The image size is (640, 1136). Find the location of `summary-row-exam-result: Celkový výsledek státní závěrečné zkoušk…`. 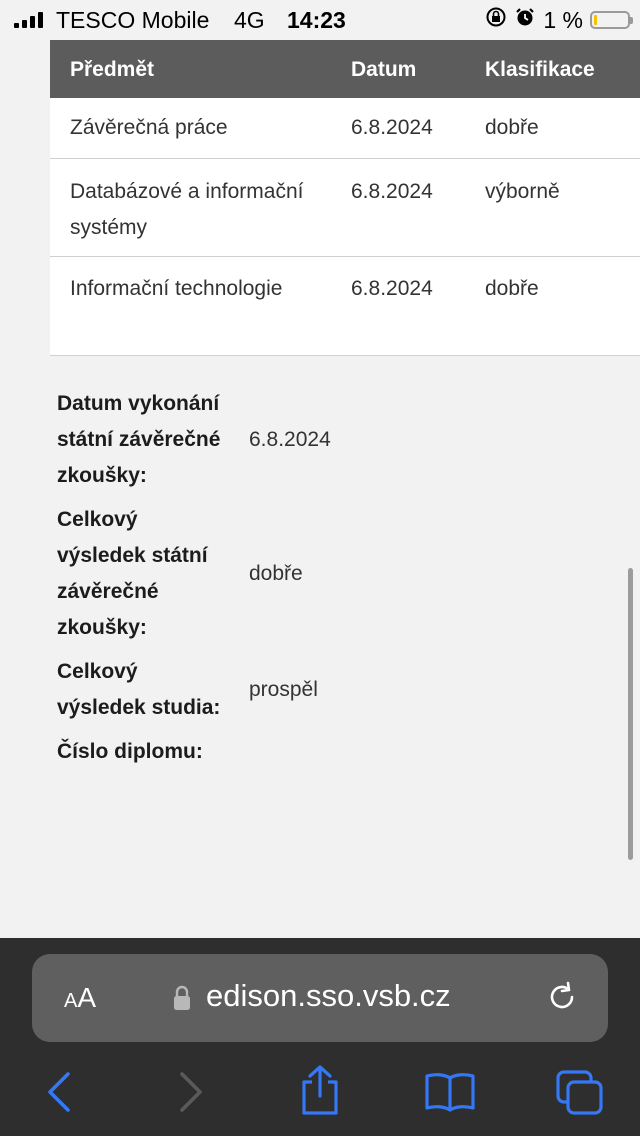

summary-row-exam-result: Celkový výsledek státní závěrečné zkoušk… is located at coordinates (337, 574).